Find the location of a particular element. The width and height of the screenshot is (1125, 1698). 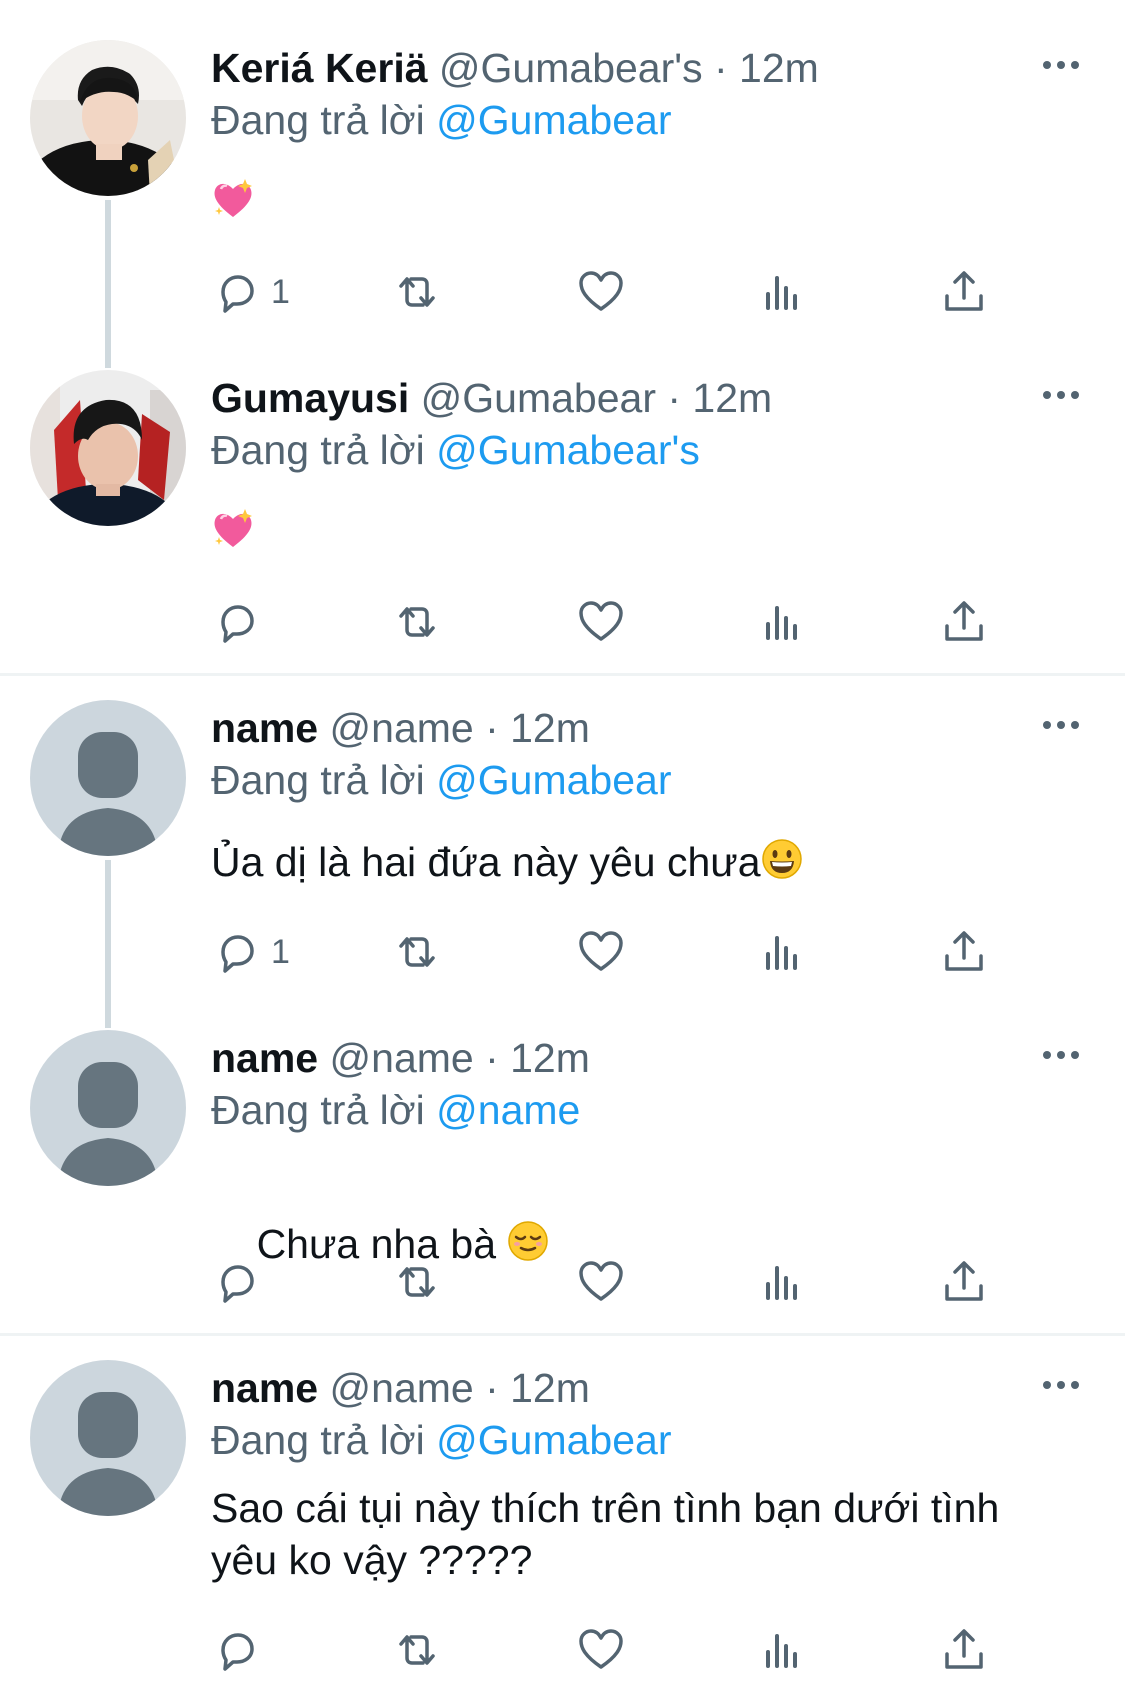

handle-and-time: @Gumabear · 12m is located at coordinates (596, 398).